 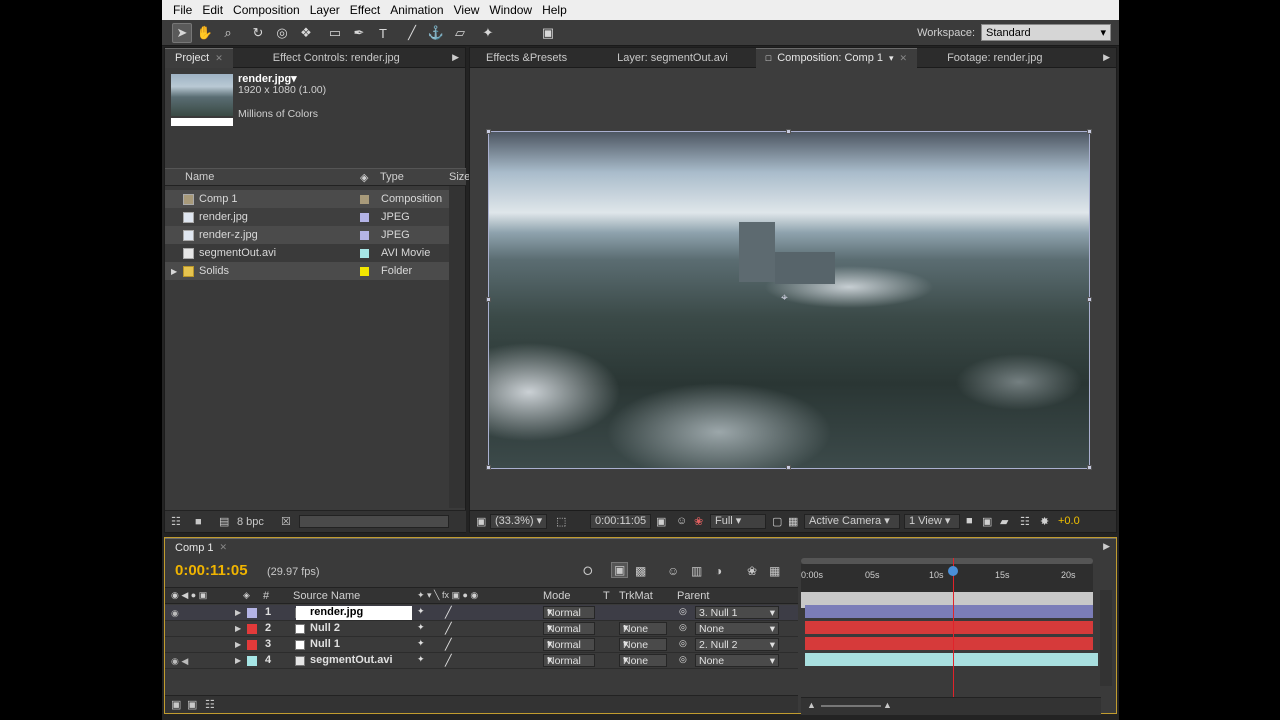 I want to click on toggle-modes-icon: ▣, so click(x=192, y=704).